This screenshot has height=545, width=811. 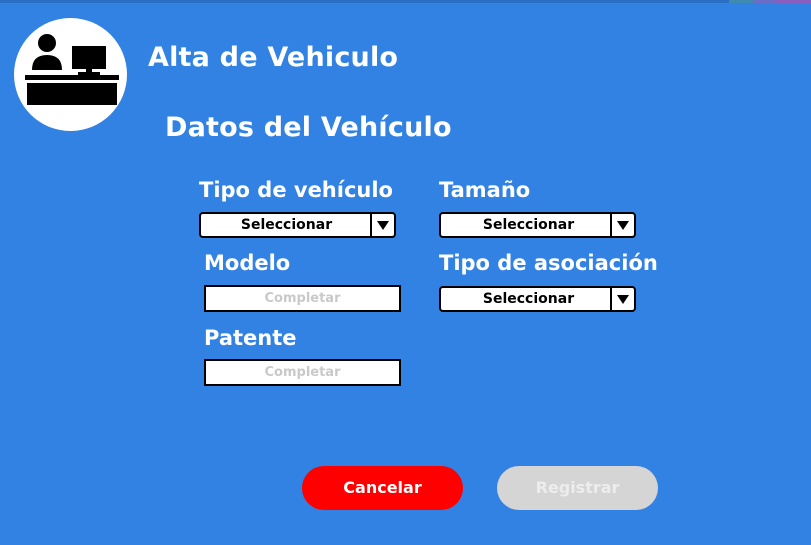 I want to click on tamano-select: Seleccionar, so click(x=537, y=225).